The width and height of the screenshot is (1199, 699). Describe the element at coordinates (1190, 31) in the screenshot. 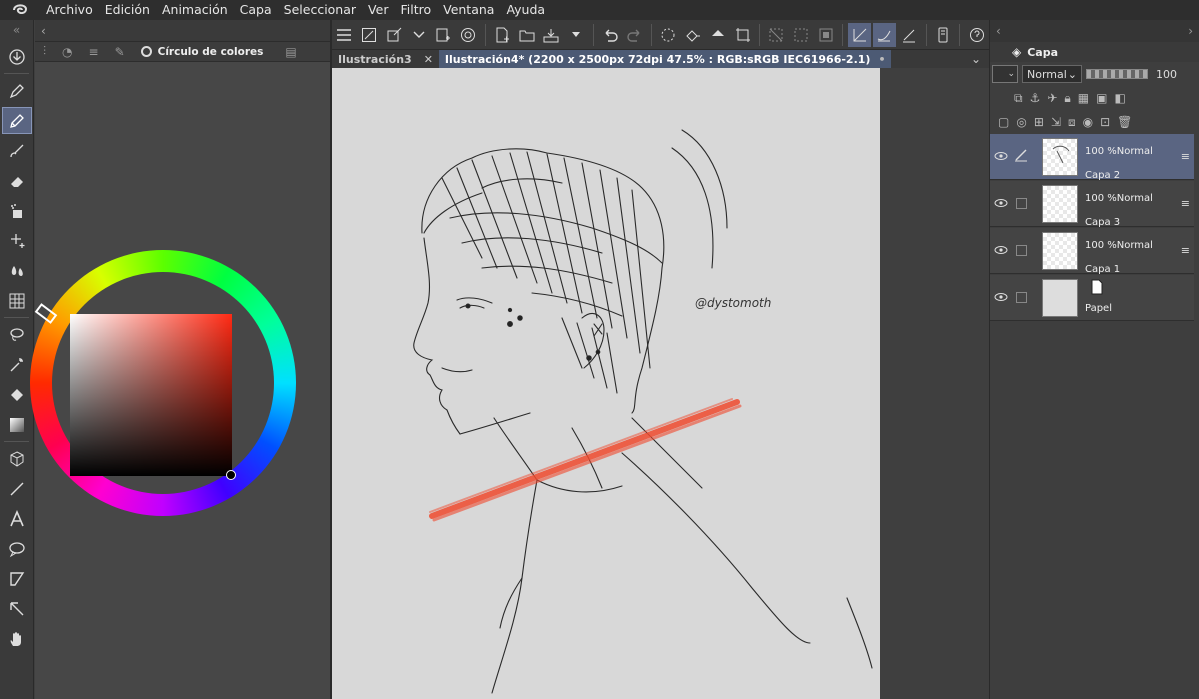

I see `collapse-right-right-icon: ›` at that location.